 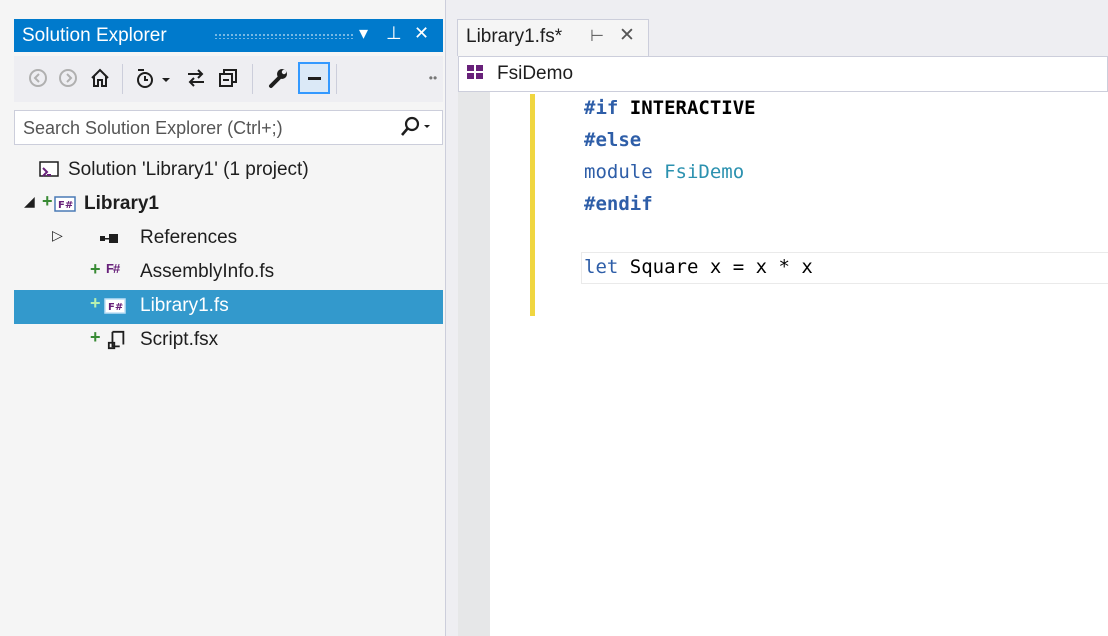 What do you see at coordinates (94, 35) in the screenshot?
I see `panel-title: Solution Explorer` at bounding box center [94, 35].